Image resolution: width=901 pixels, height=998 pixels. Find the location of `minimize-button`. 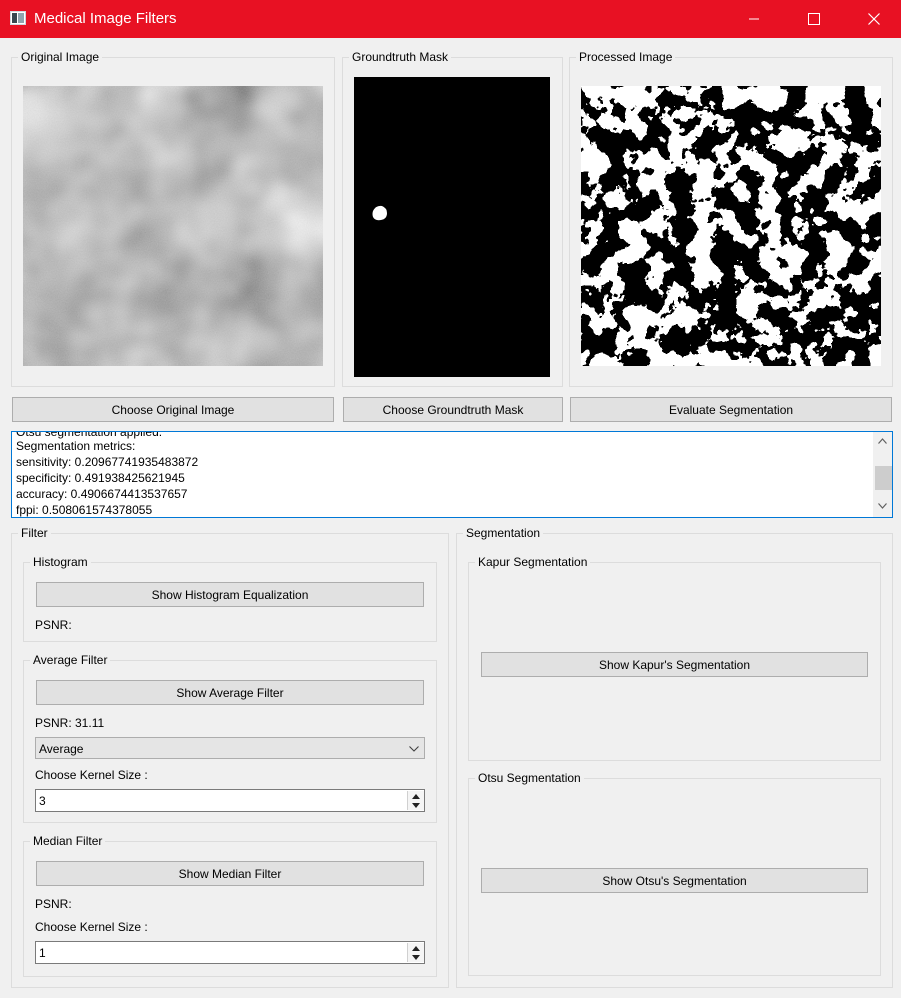

minimize-button is located at coordinates (754, 19).